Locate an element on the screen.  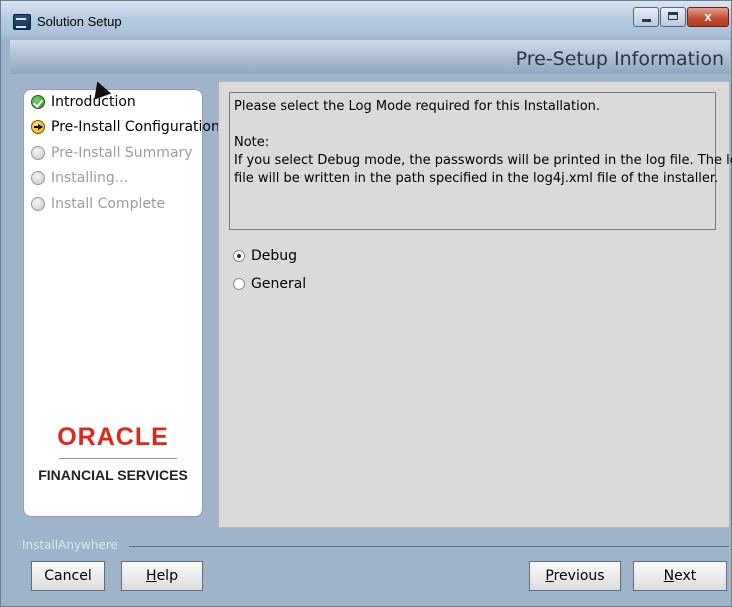
cancel-button: Cancel is located at coordinates (68, 576).